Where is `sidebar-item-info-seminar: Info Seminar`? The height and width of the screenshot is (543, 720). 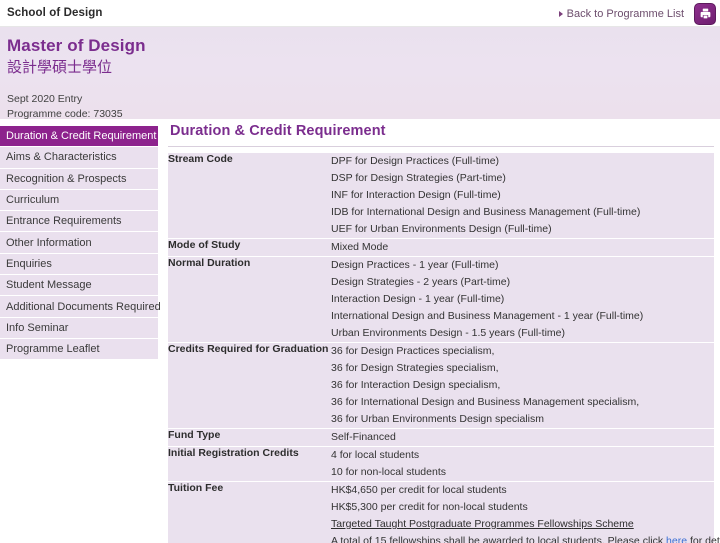
sidebar-item-info-seminar: Info Seminar is located at coordinates (79, 328).